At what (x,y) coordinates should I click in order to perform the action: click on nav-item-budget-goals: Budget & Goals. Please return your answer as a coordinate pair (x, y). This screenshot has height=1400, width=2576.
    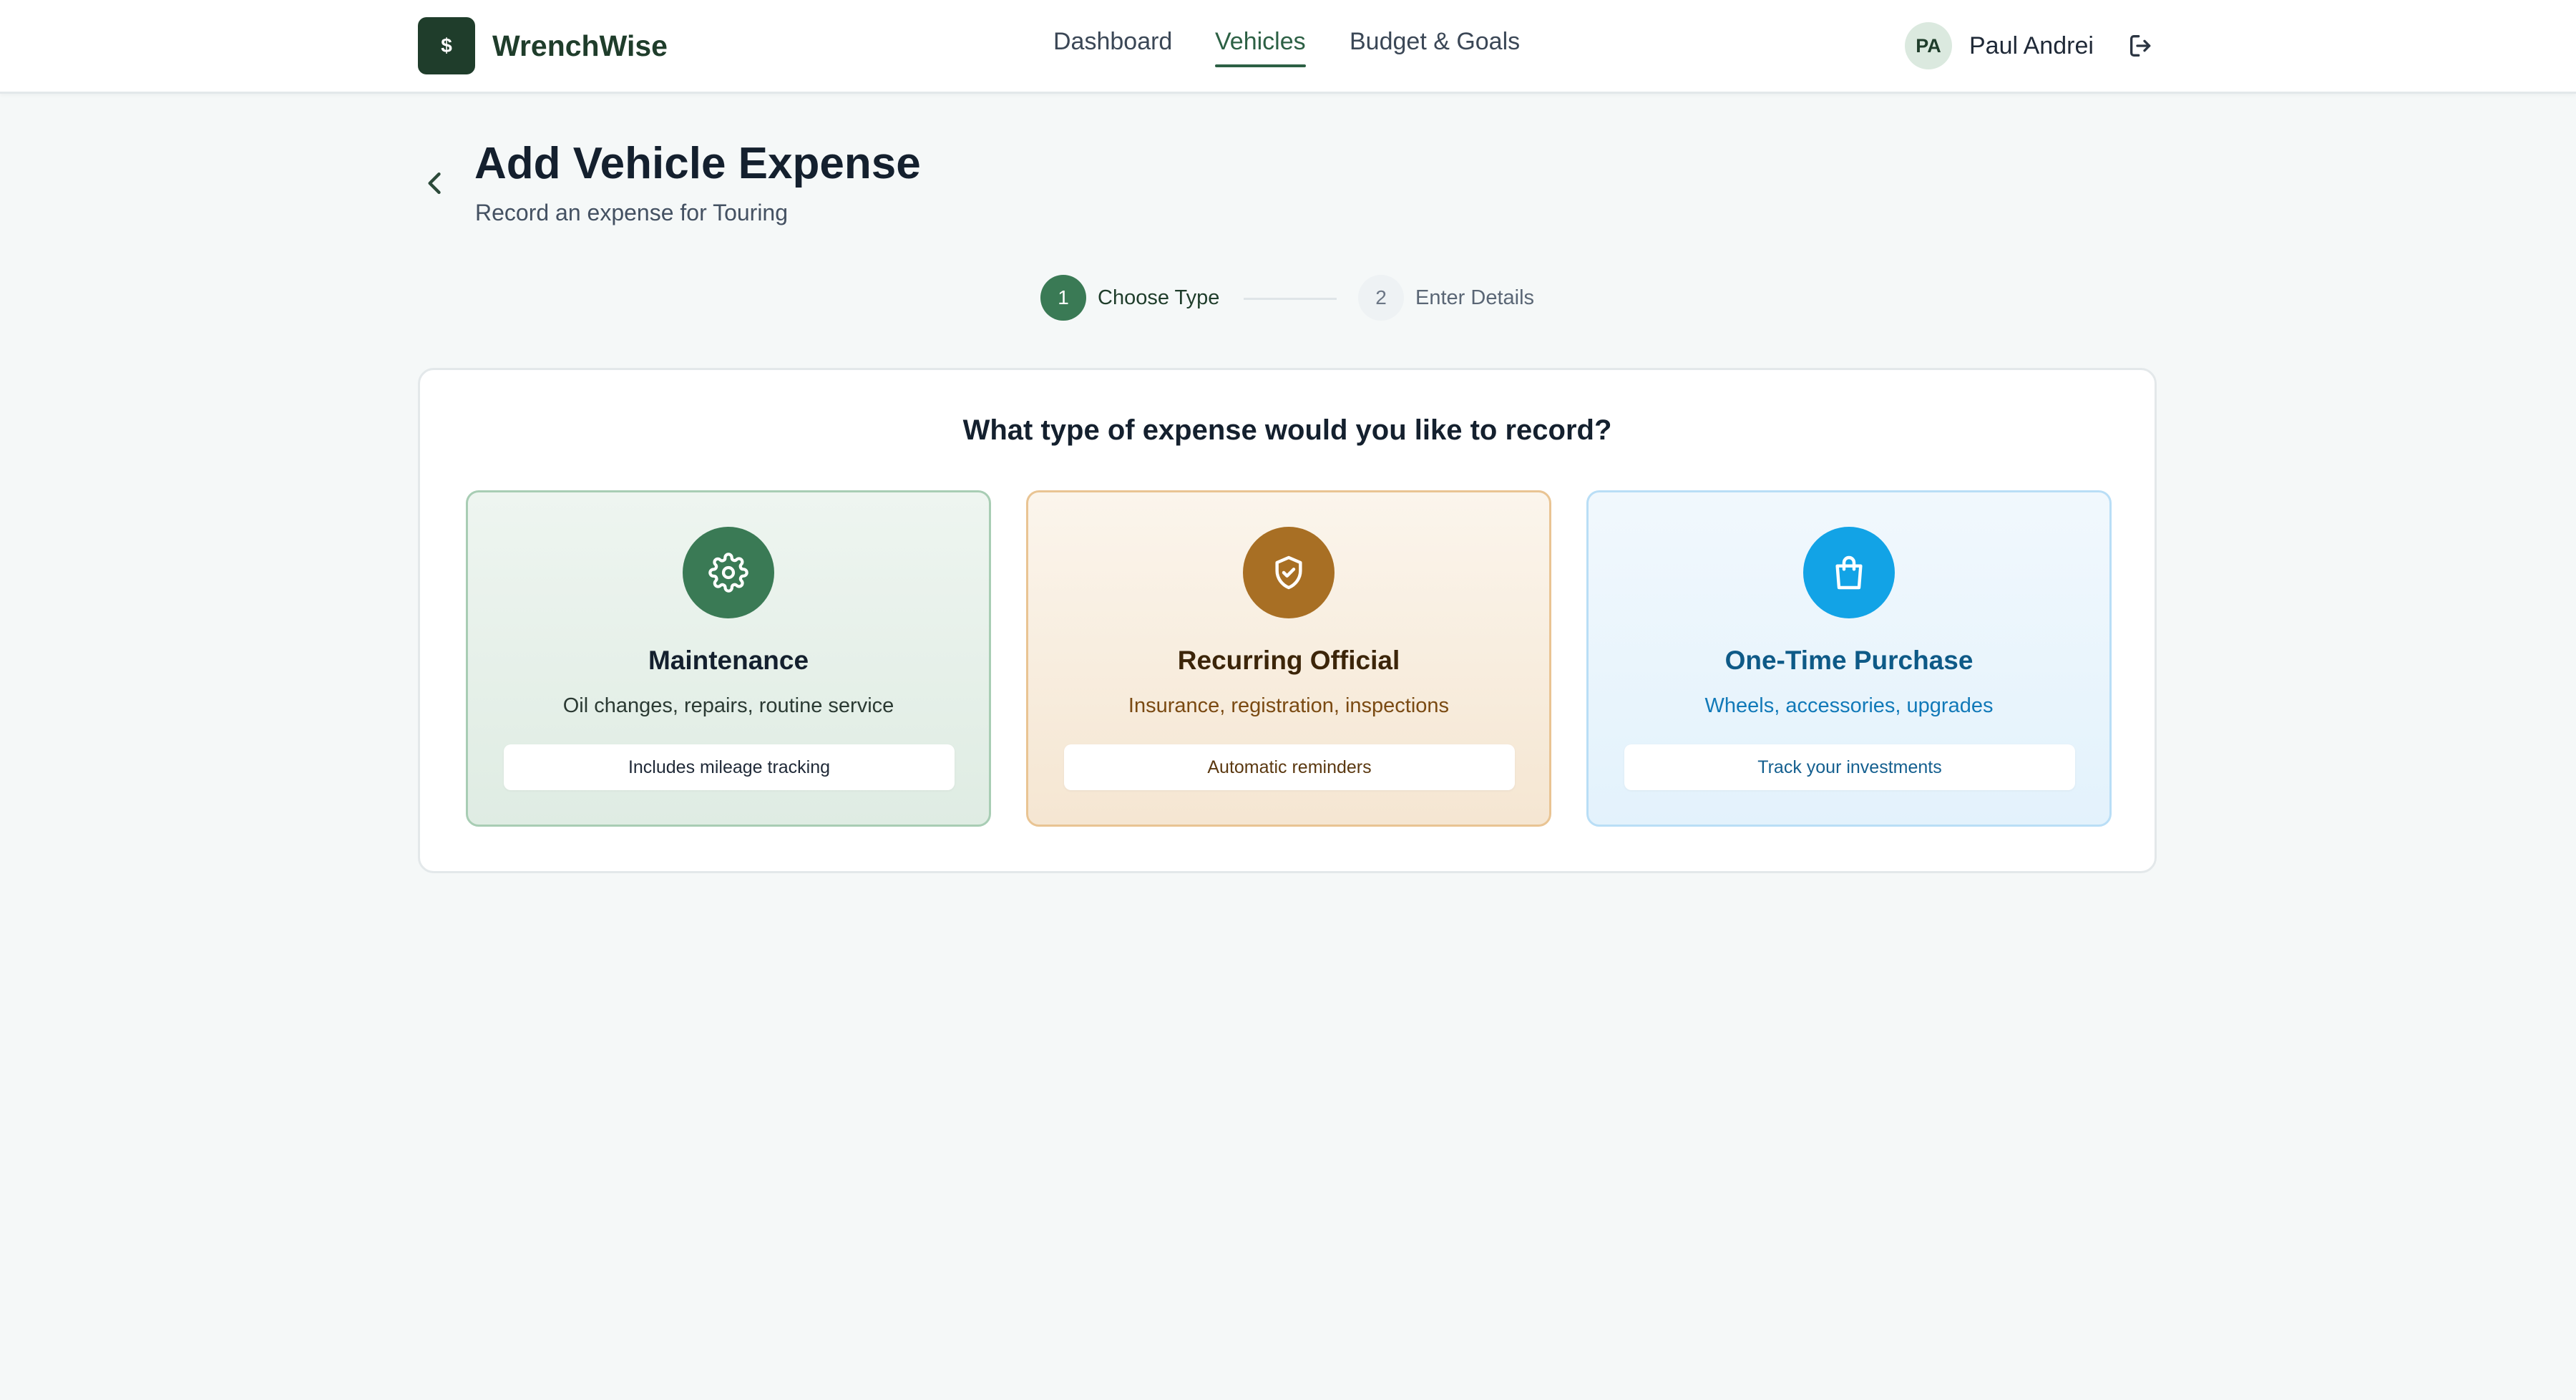
    Looking at the image, I should click on (1435, 46).